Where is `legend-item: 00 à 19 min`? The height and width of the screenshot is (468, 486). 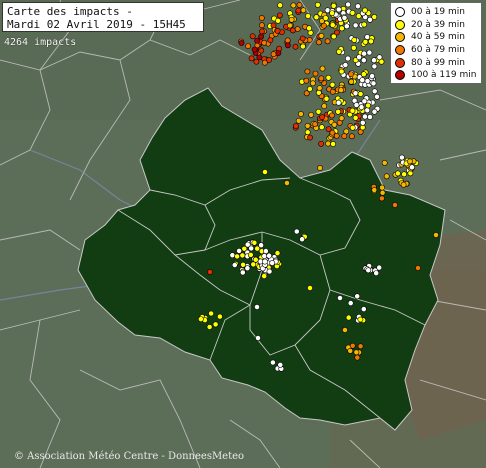
legend-item: 00 à 19 min is located at coordinates (436, 12).